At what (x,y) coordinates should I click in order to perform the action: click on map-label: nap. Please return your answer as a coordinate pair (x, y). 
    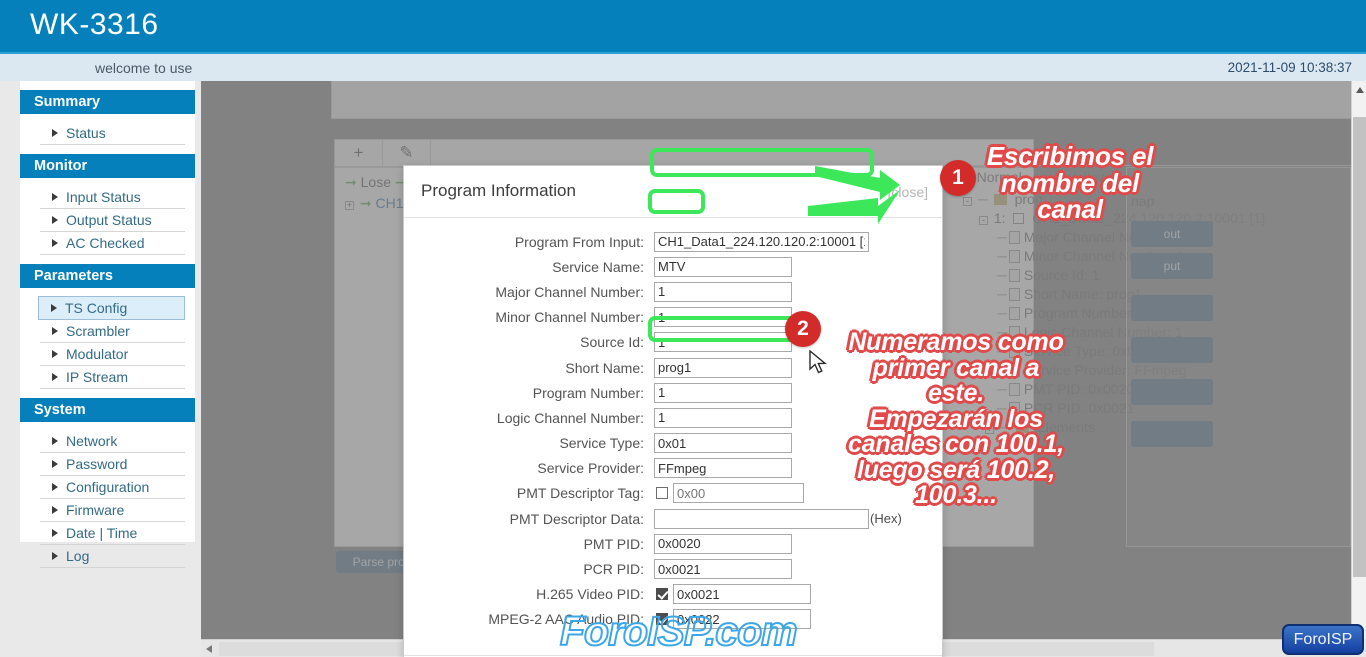
    Looking at the image, I should click on (1143, 201).